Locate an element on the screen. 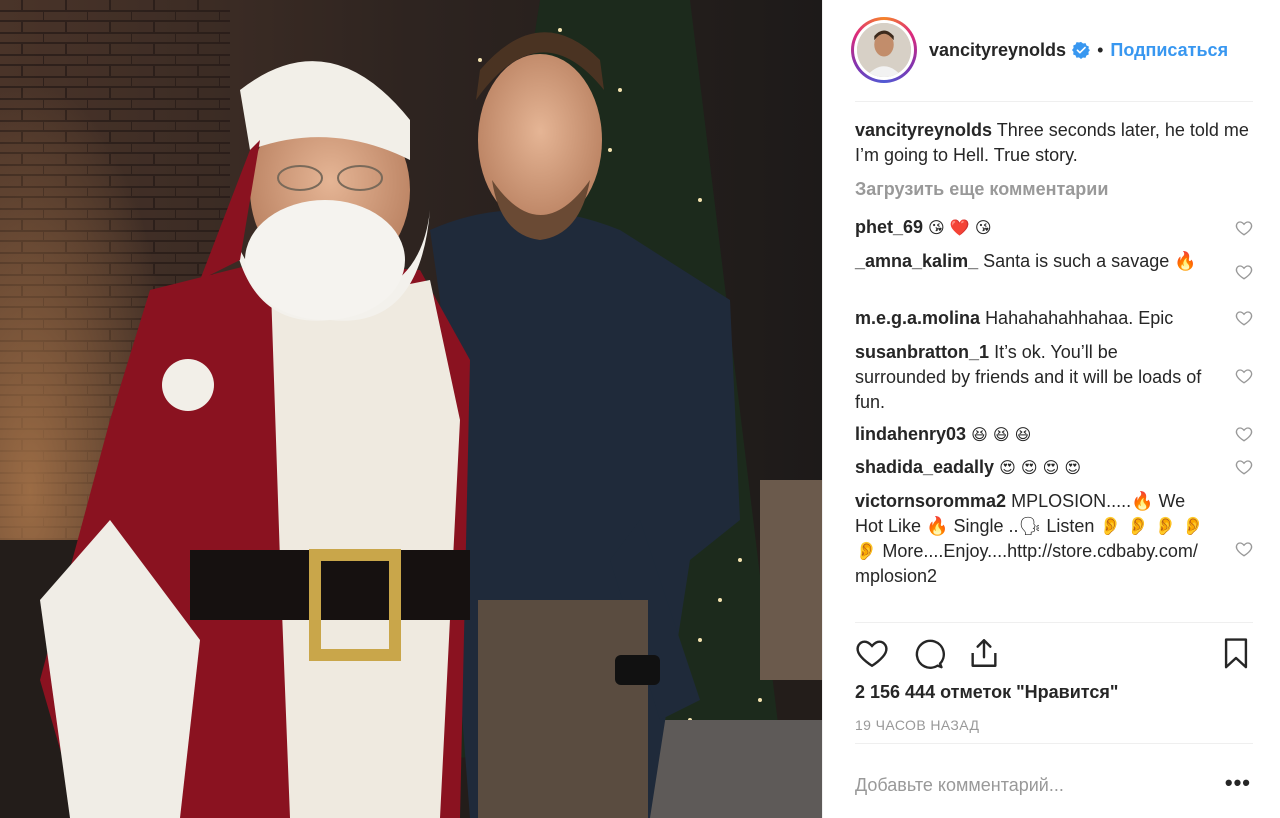 The image size is (1280, 818). comment-item: _amna_kalim_ Santa is such a savage 🔥 is located at coordinates (1054, 264).